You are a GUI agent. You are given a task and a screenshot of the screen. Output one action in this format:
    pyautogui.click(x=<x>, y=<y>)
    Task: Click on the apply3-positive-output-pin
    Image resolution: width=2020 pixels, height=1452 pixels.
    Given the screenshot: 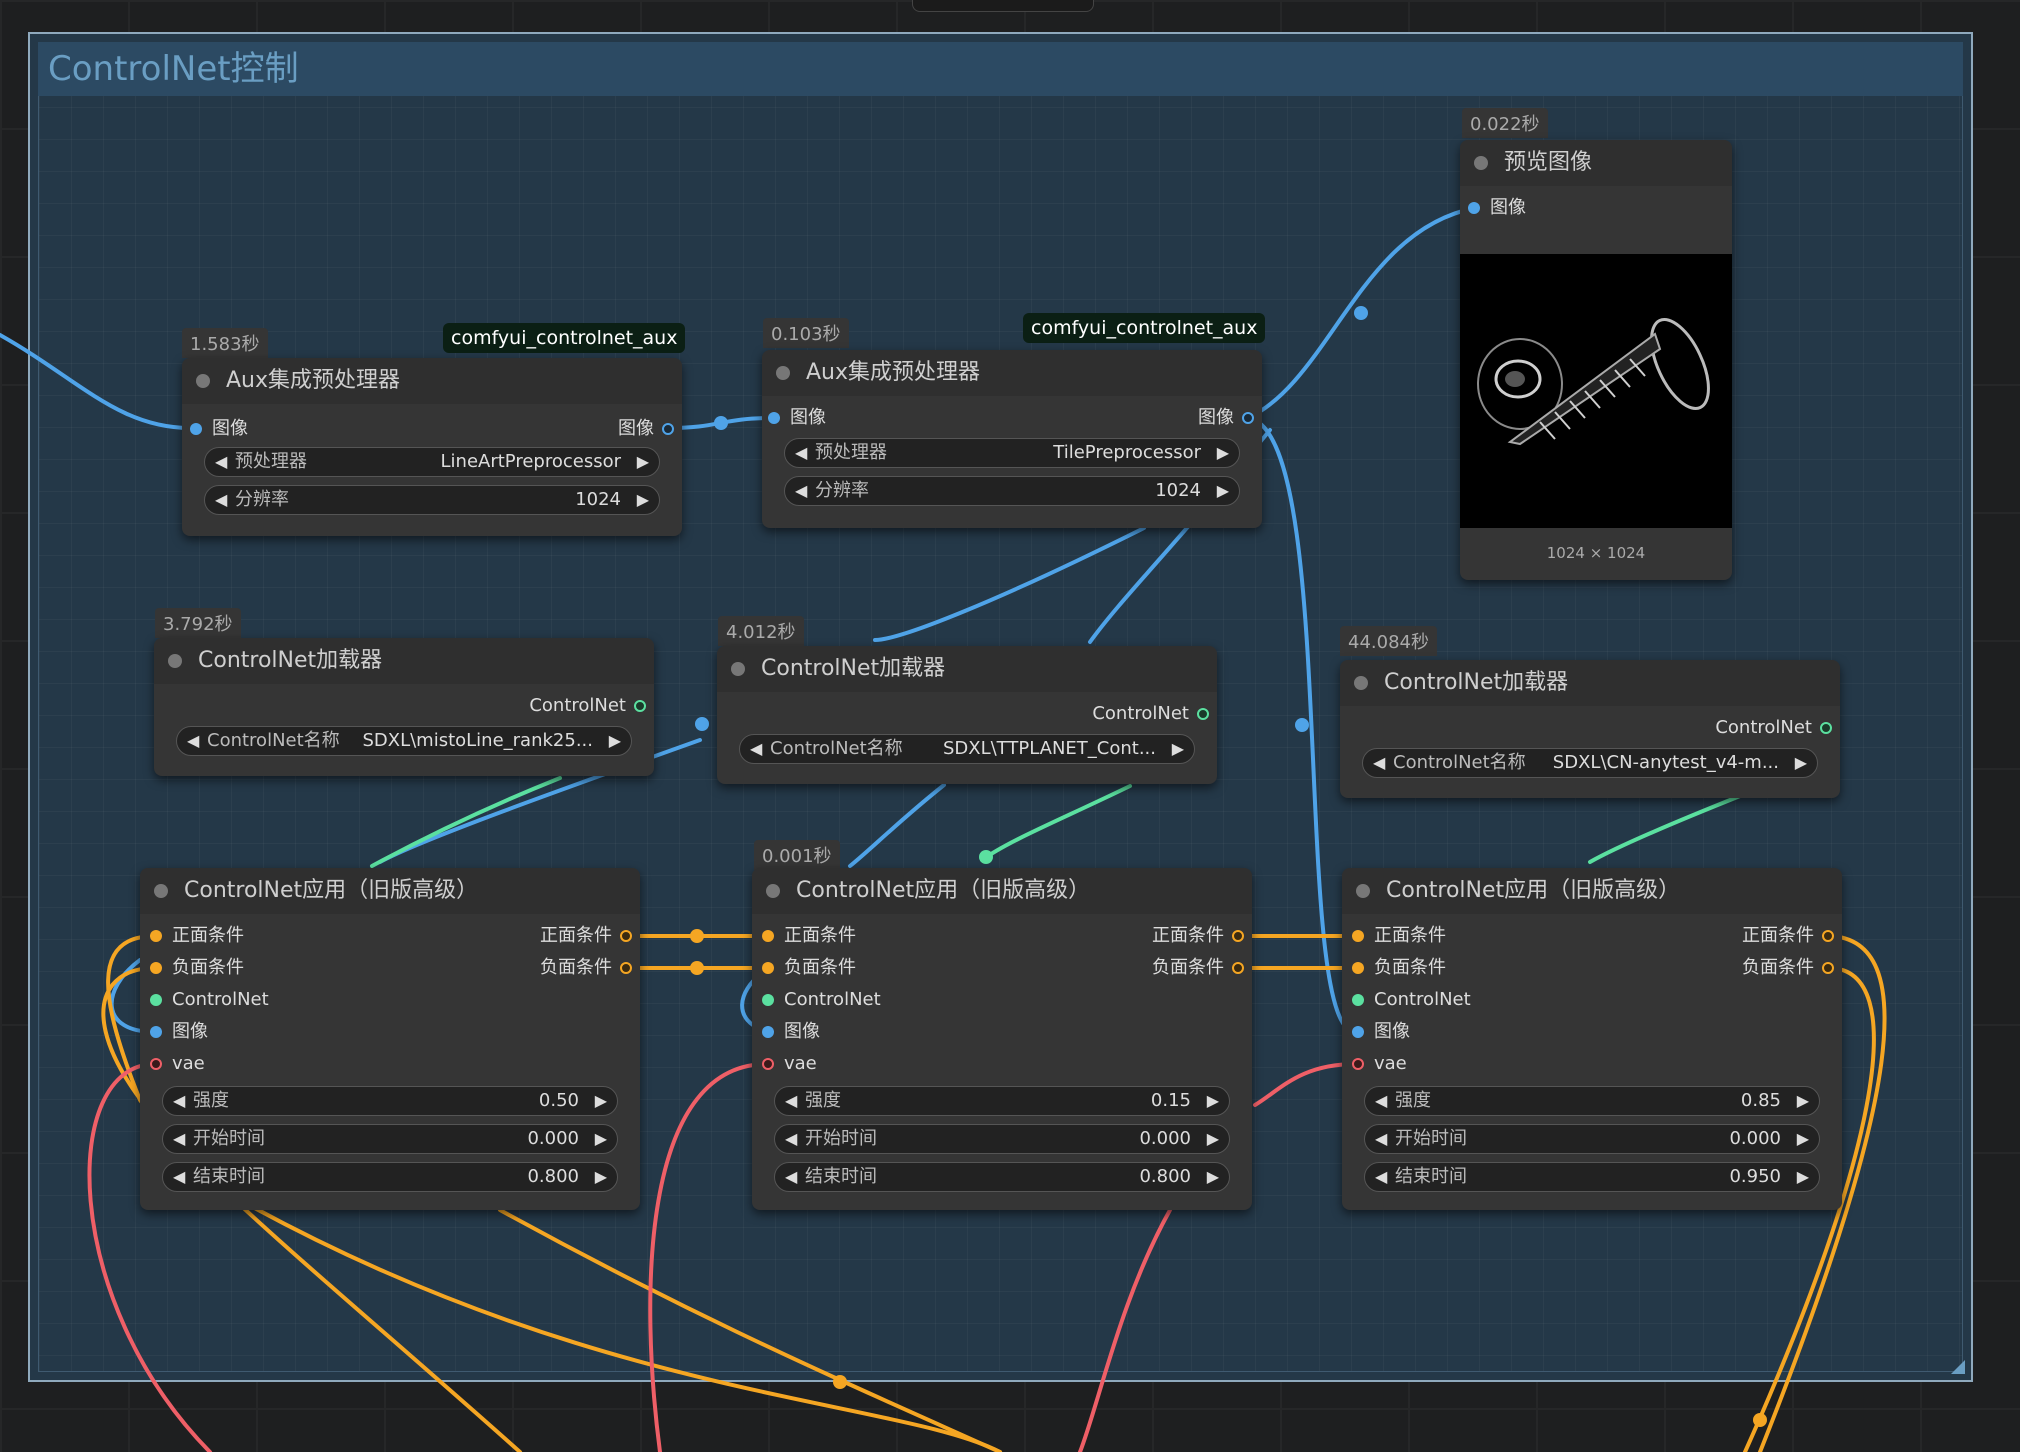 What is the action you would take?
    pyautogui.click(x=1828, y=936)
    